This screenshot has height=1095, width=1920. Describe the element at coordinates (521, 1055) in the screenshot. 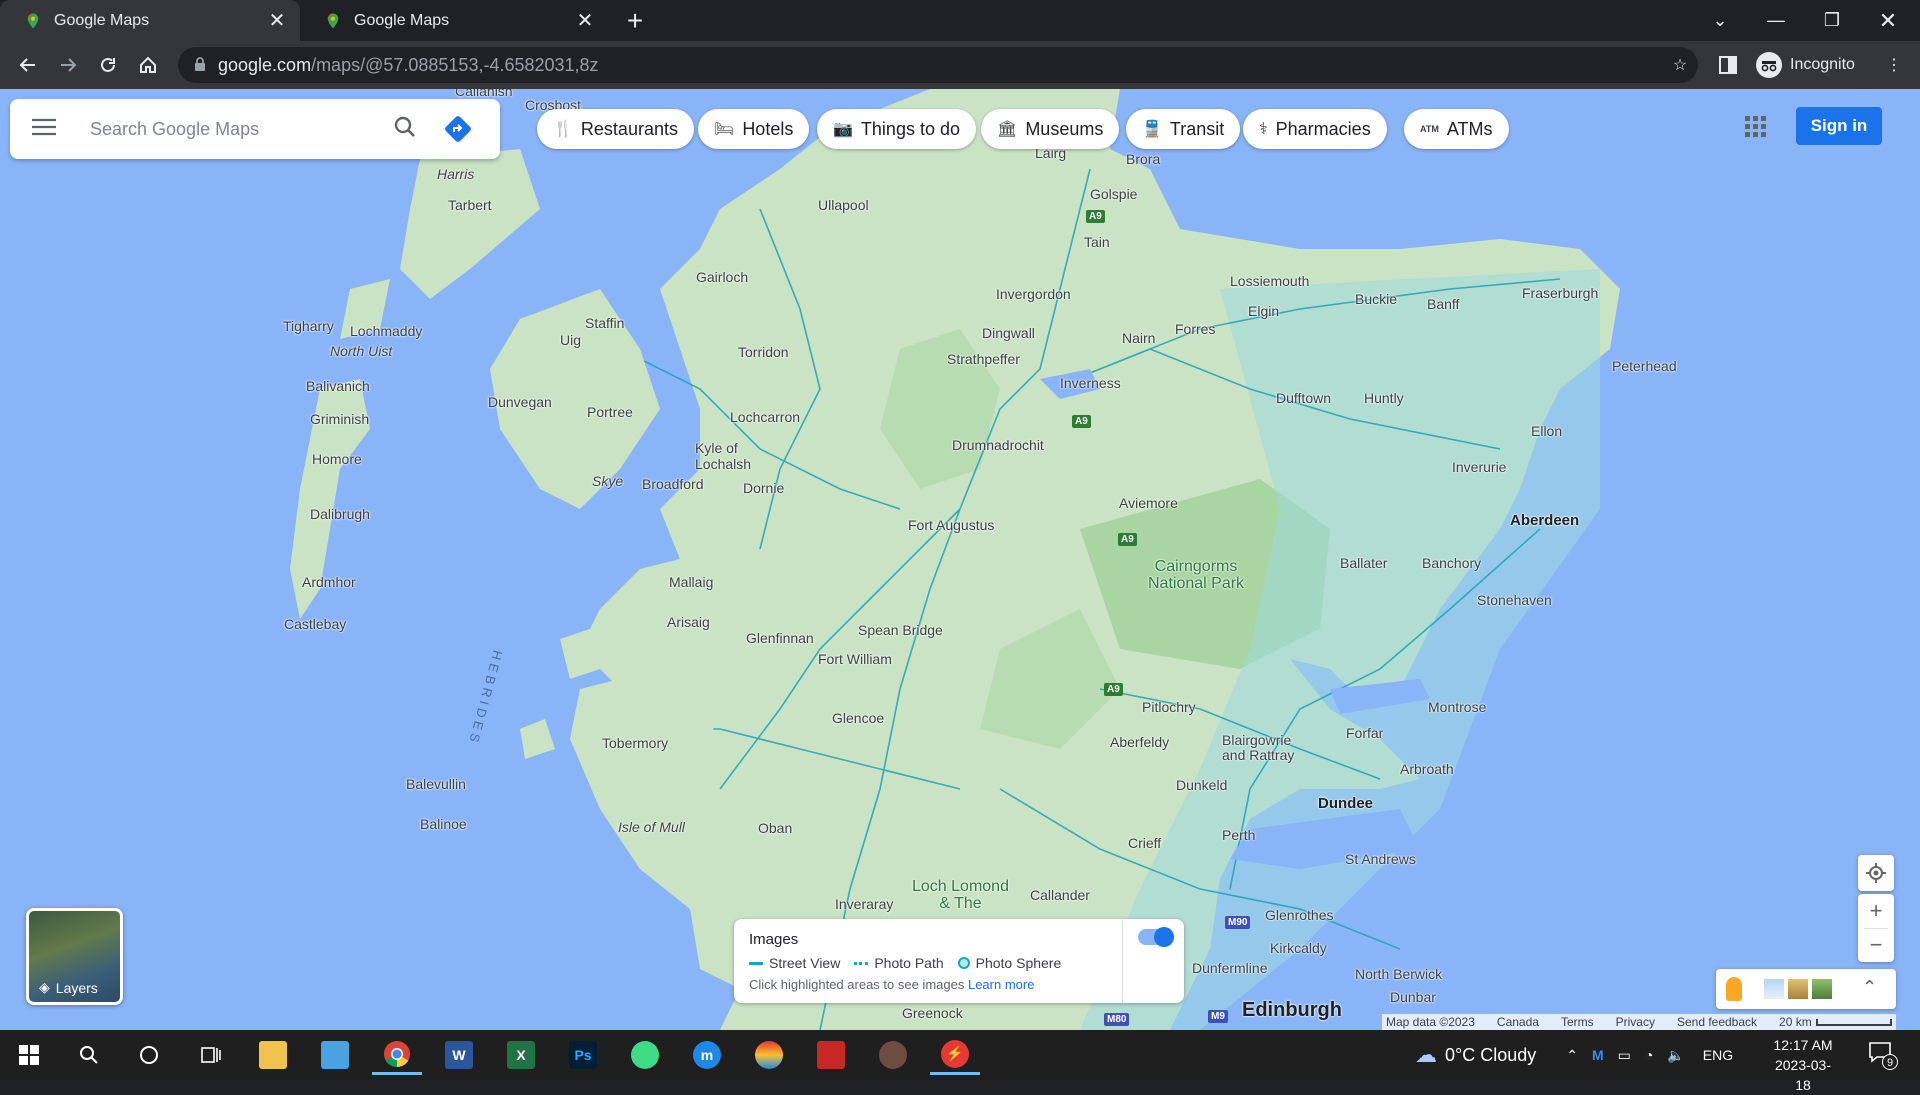

I see `excel-icon: X` at that location.